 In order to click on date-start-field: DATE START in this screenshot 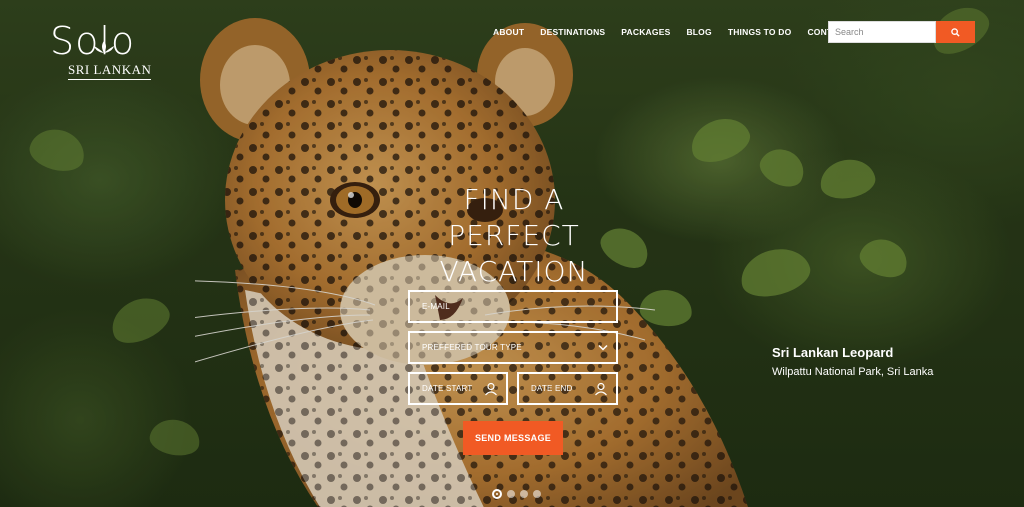, I will do `click(458, 388)`.